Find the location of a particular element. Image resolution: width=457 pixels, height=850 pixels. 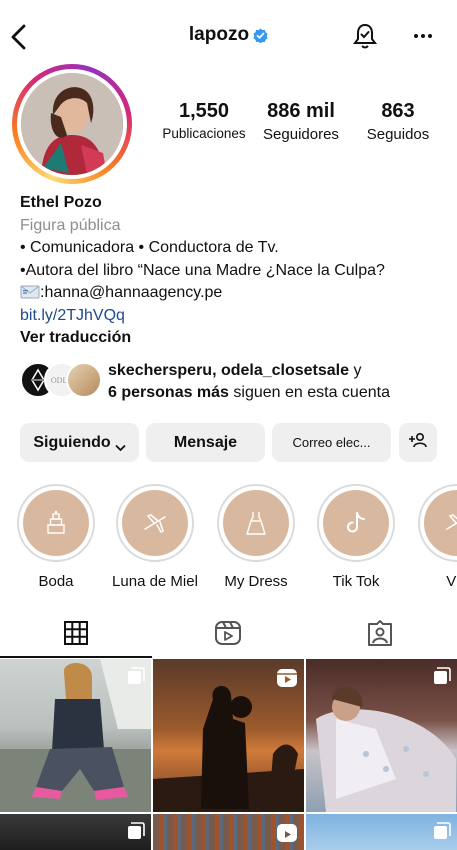

profile-title: lapozo is located at coordinates (228, 35).